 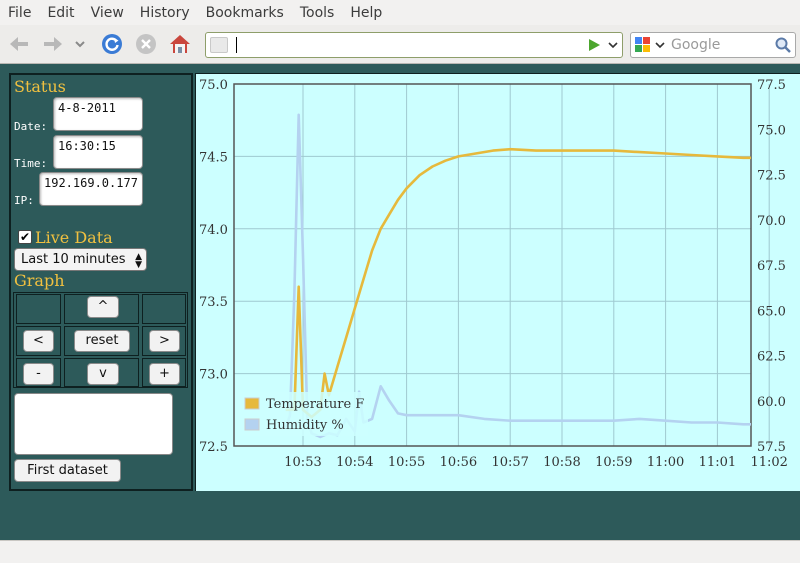 I want to click on legend-swatch-temperature, so click(x=252, y=403).